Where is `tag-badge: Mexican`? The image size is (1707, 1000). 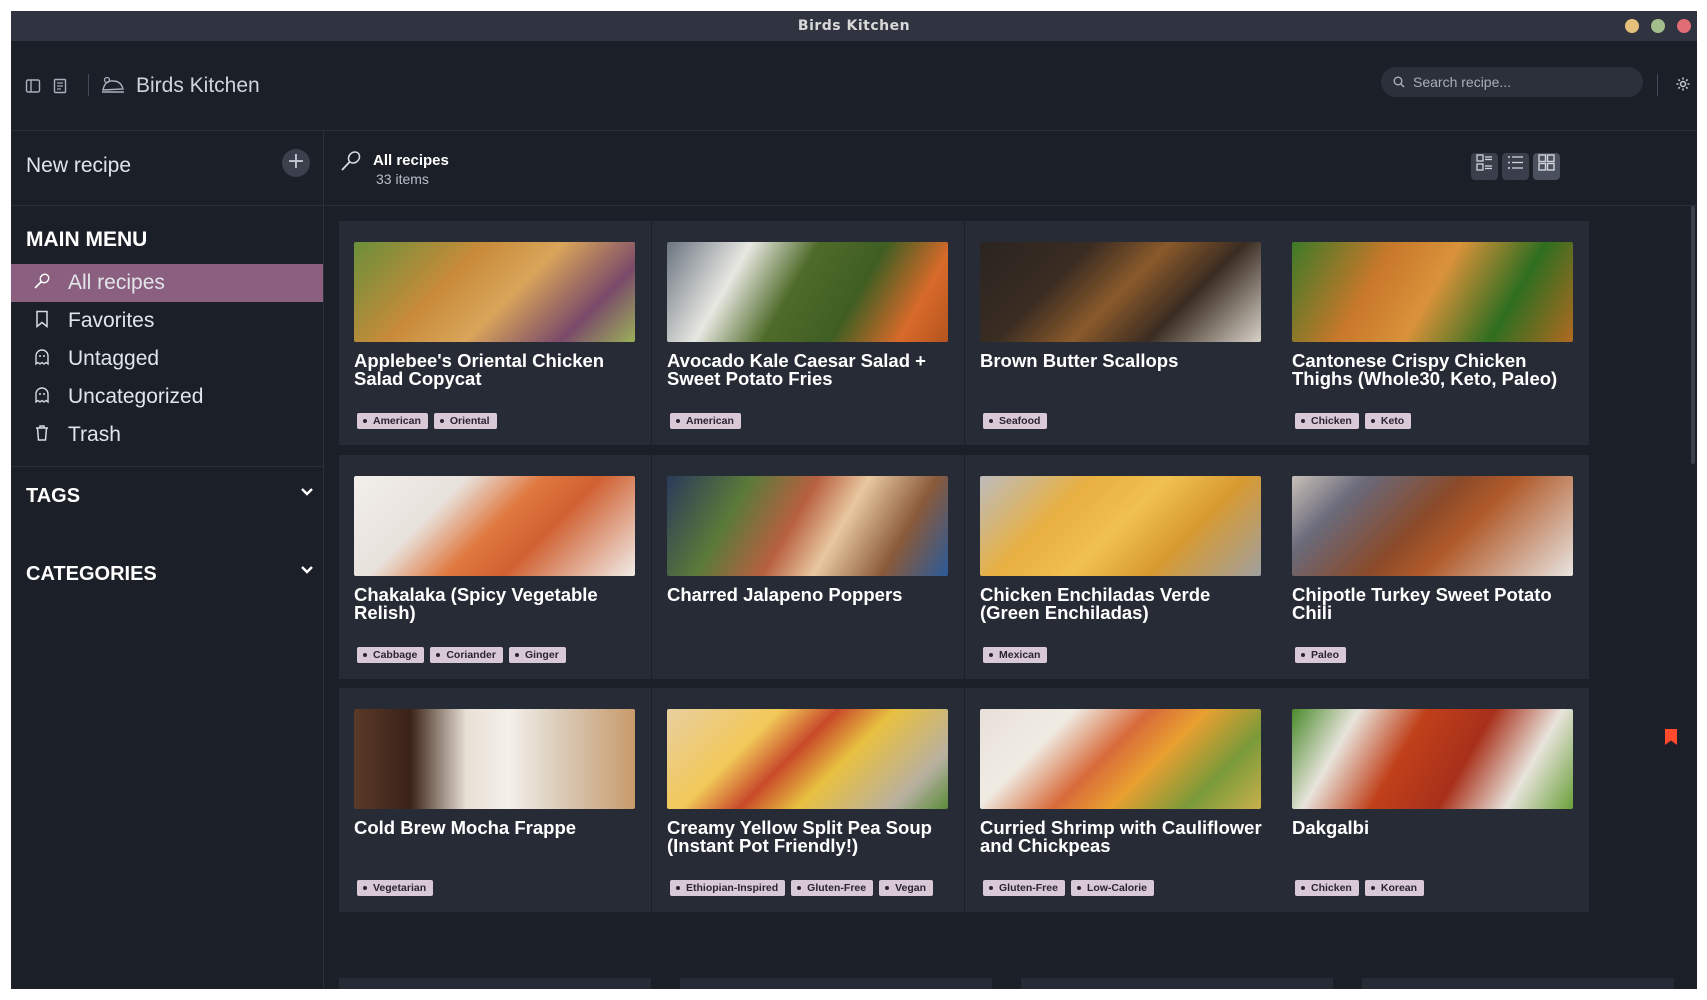
tag-badge: Mexican is located at coordinates (1015, 655).